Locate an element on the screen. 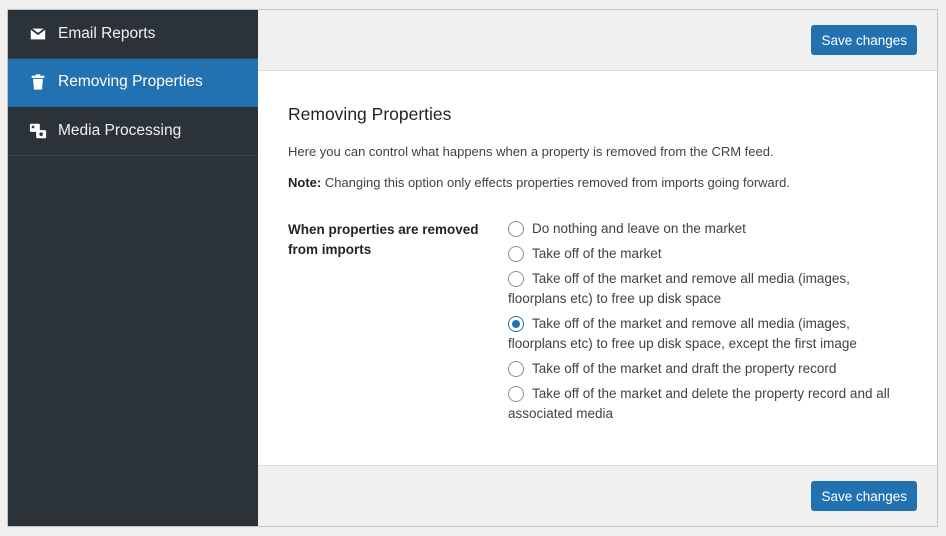  sidebar-item-removing-properties: Removing Properties is located at coordinates (133, 82).